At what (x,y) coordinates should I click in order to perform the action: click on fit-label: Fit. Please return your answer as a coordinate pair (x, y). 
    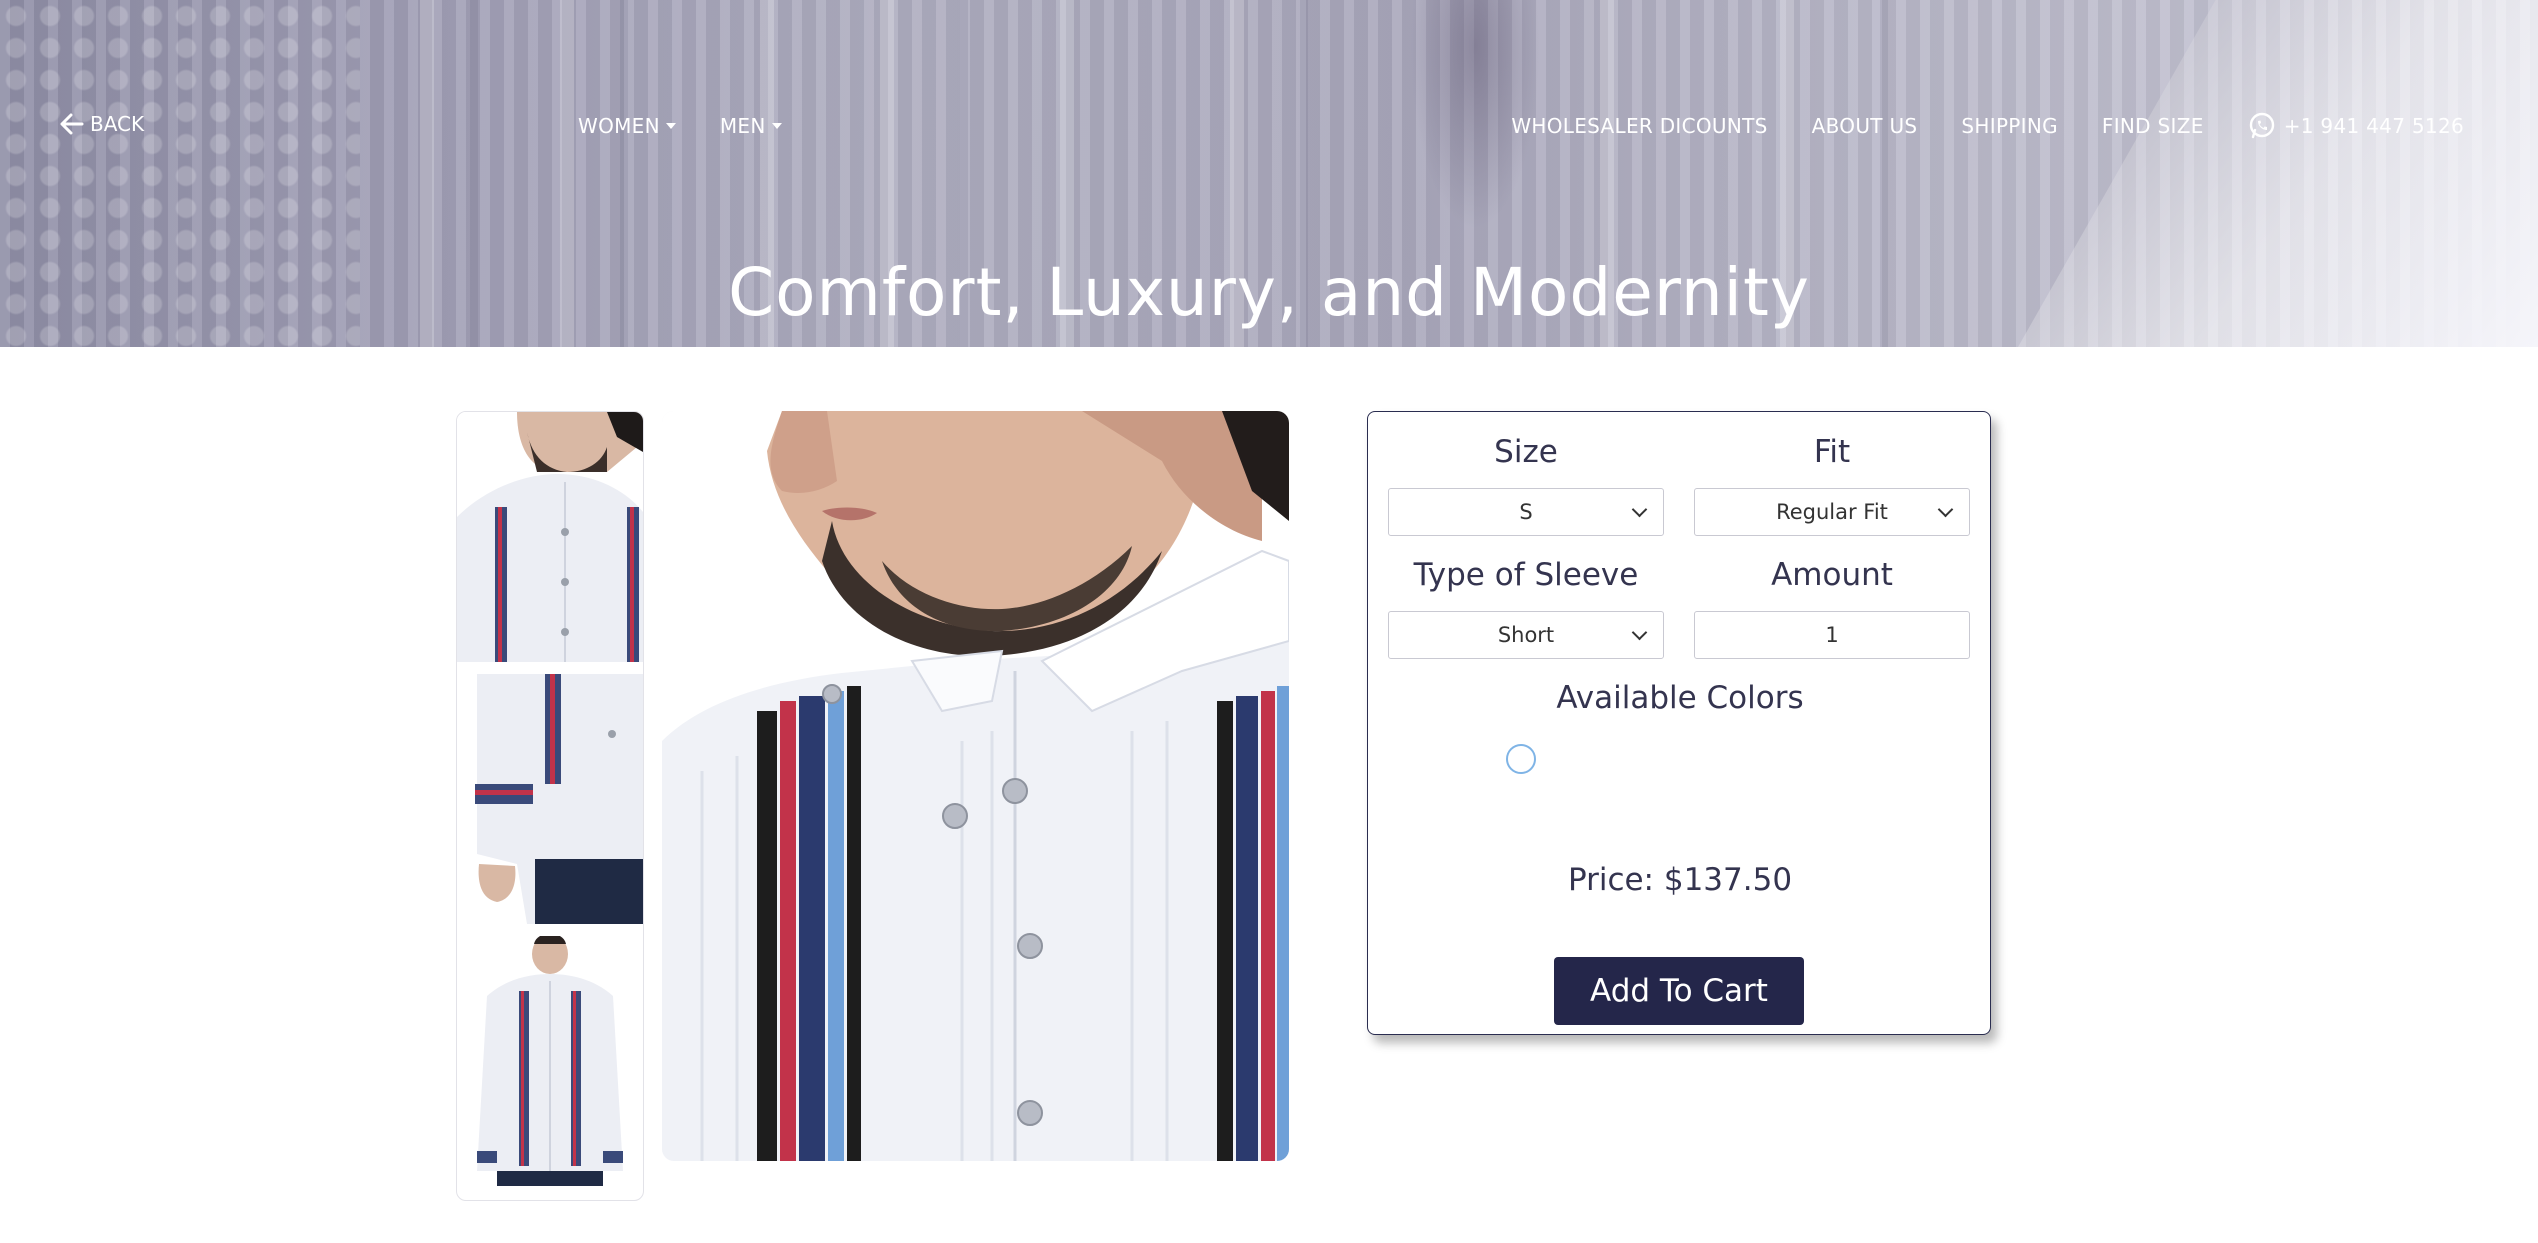
    Looking at the image, I should click on (1832, 452).